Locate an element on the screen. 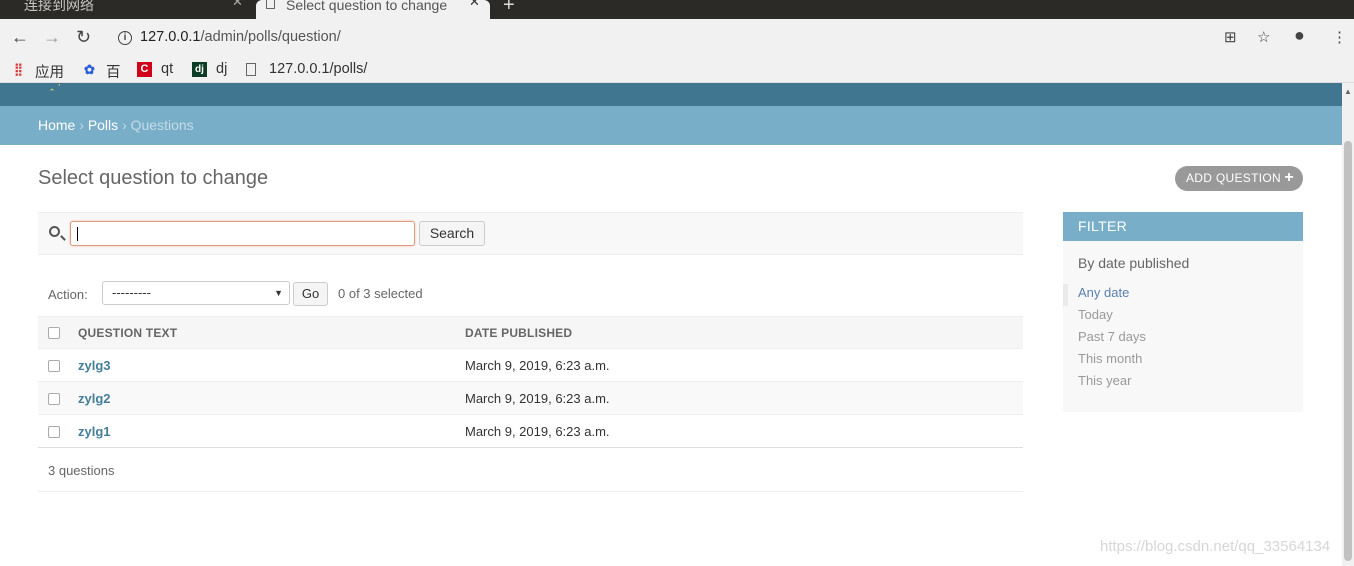 Image resolution: width=1354 pixels, height=566 pixels. question-link: zylg3 is located at coordinates (94, 365).